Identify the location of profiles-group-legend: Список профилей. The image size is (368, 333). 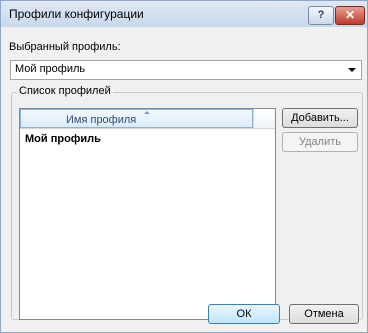
(65, 91).